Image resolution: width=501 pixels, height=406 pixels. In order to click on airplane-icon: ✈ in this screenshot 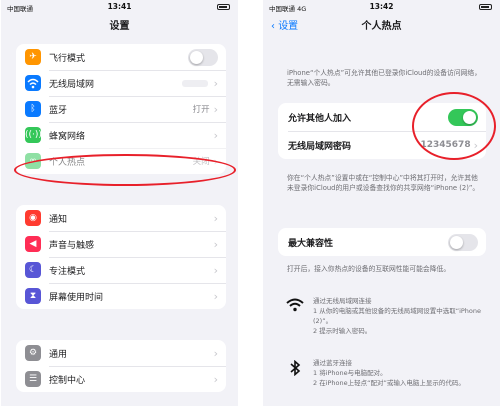, I will do `click(33, 57)`.